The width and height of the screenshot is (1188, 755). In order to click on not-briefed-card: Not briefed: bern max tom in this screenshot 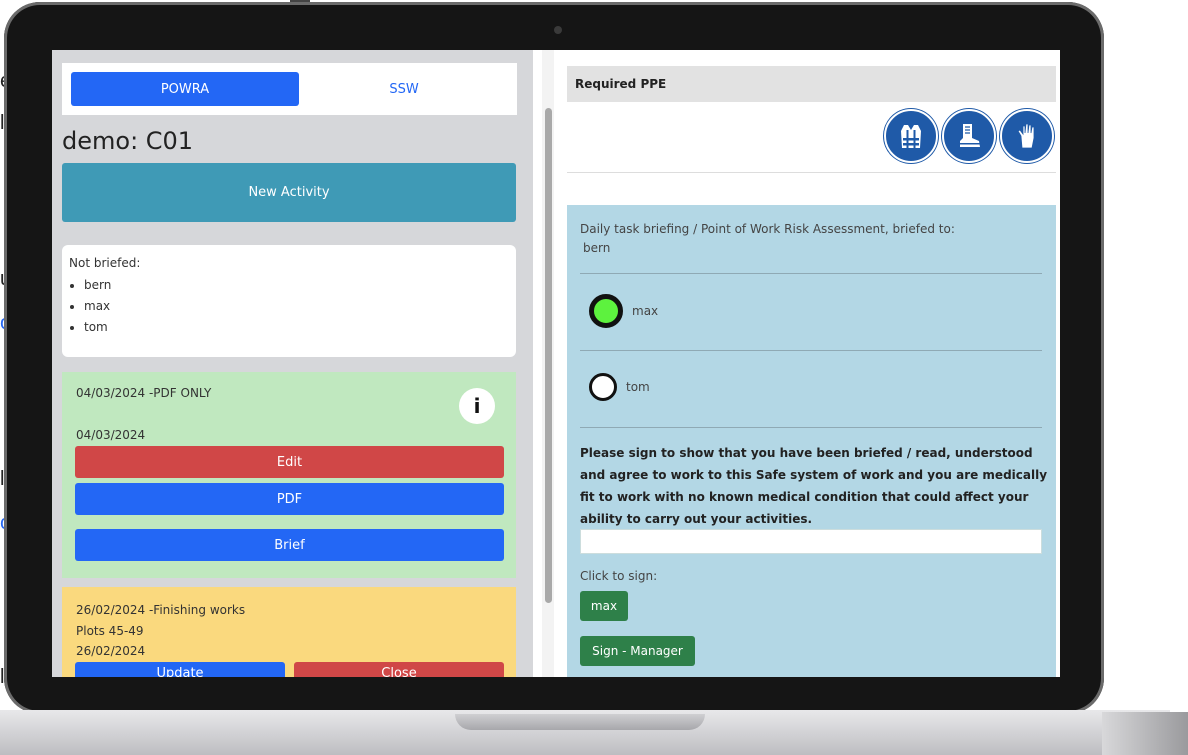, I will do `click(289, 301)`.